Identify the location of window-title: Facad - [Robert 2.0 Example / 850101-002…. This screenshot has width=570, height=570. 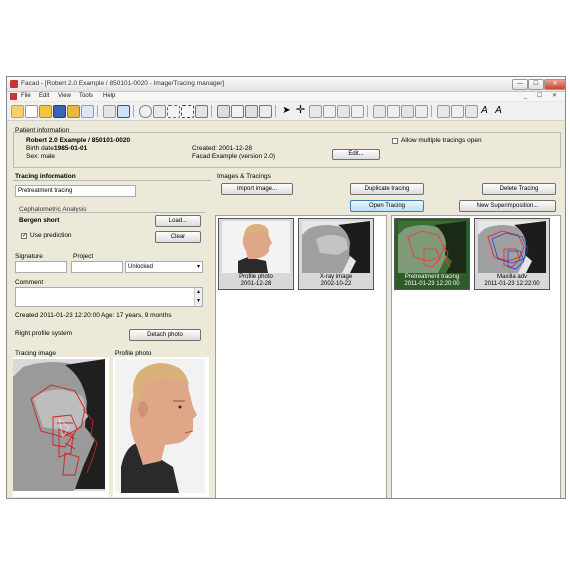
(123, 83).